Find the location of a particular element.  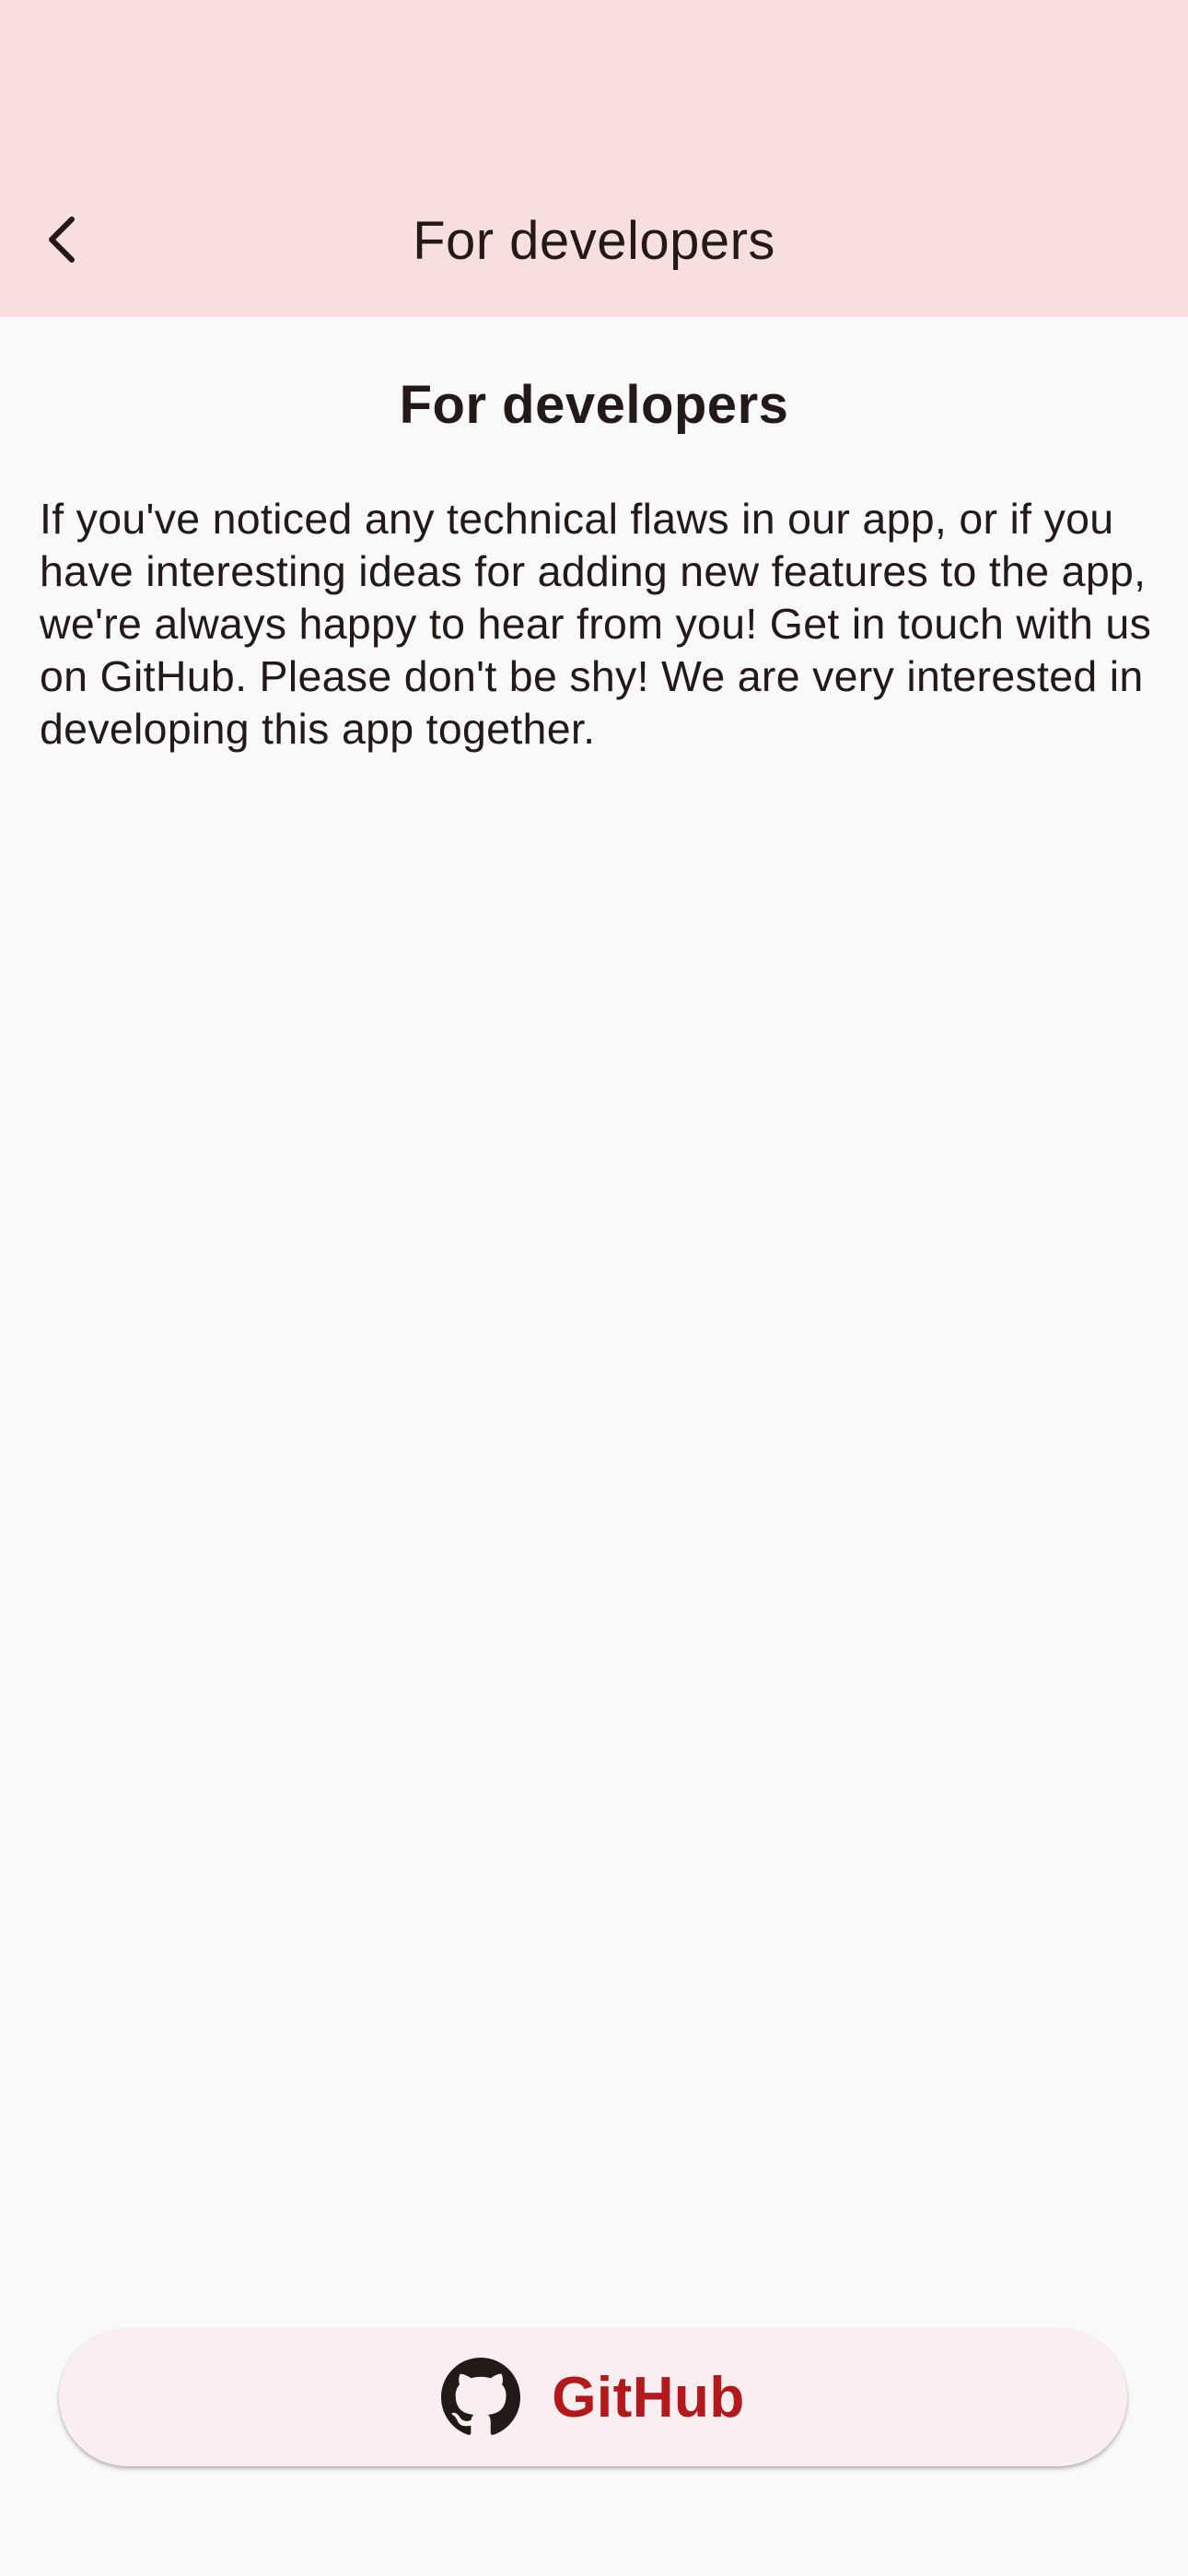

app-bar: For developers is located at coordinates (594, 158).